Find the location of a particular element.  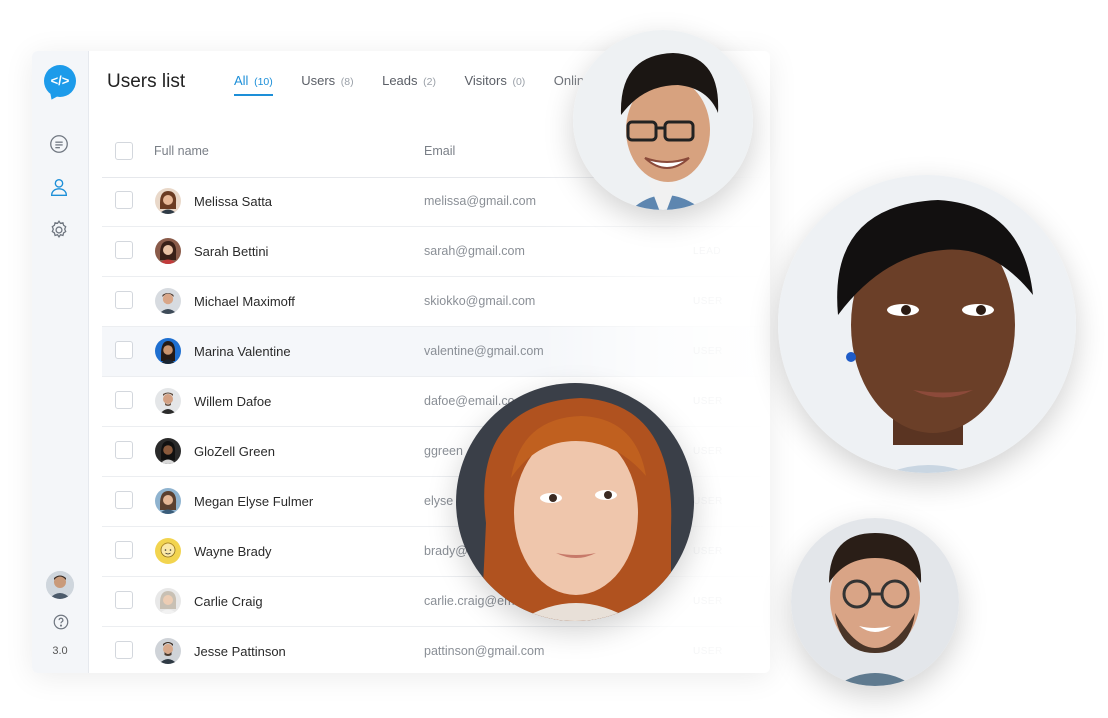

user-email: skiokko@gmail.com is located at coordinates (480, 301).